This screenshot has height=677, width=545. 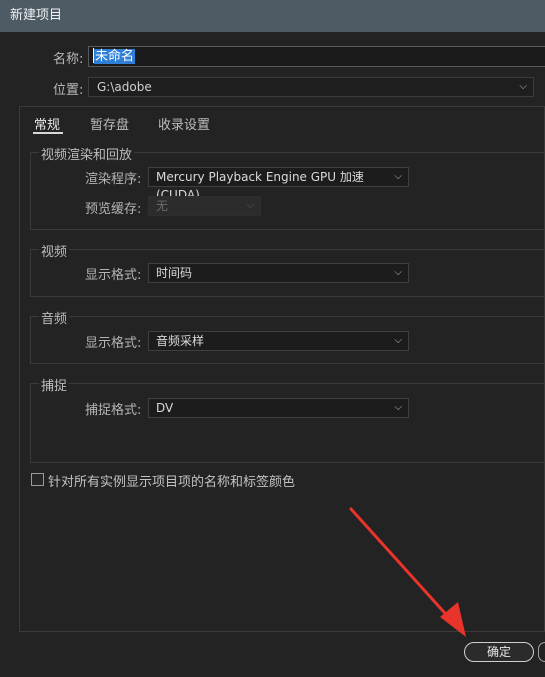 I want to click on annotation-arrow-icon, so click(x=407, y=572).